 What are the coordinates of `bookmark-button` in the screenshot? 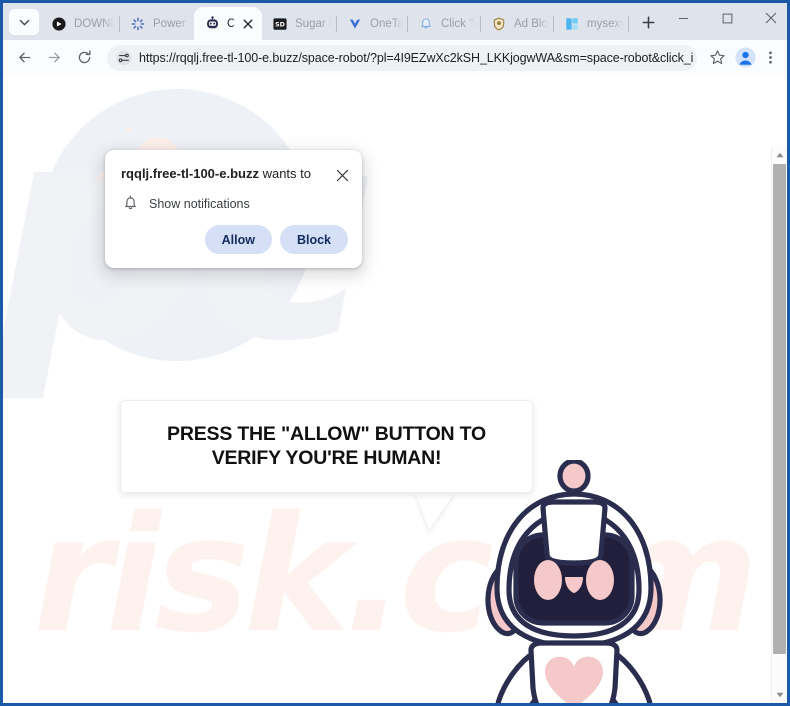 It's located at (717, 58).